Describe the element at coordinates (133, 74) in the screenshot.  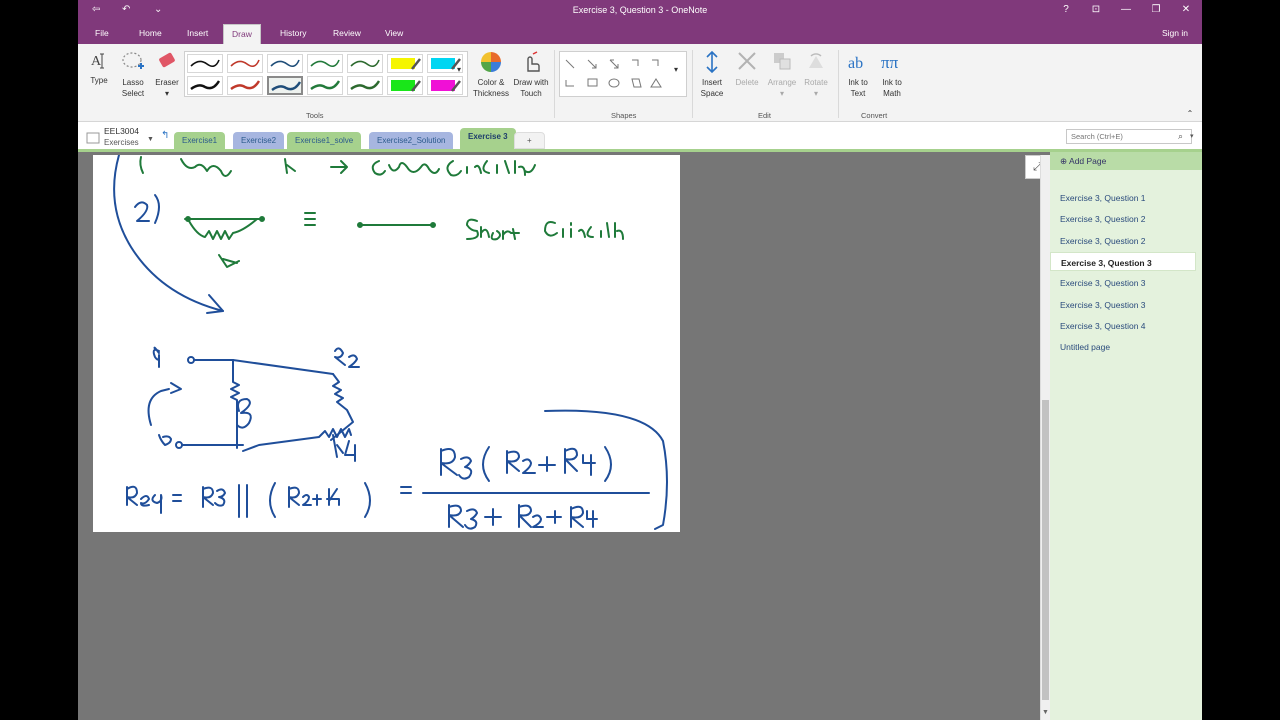
I see `lasso-select-button: Lasso Select` at that location.